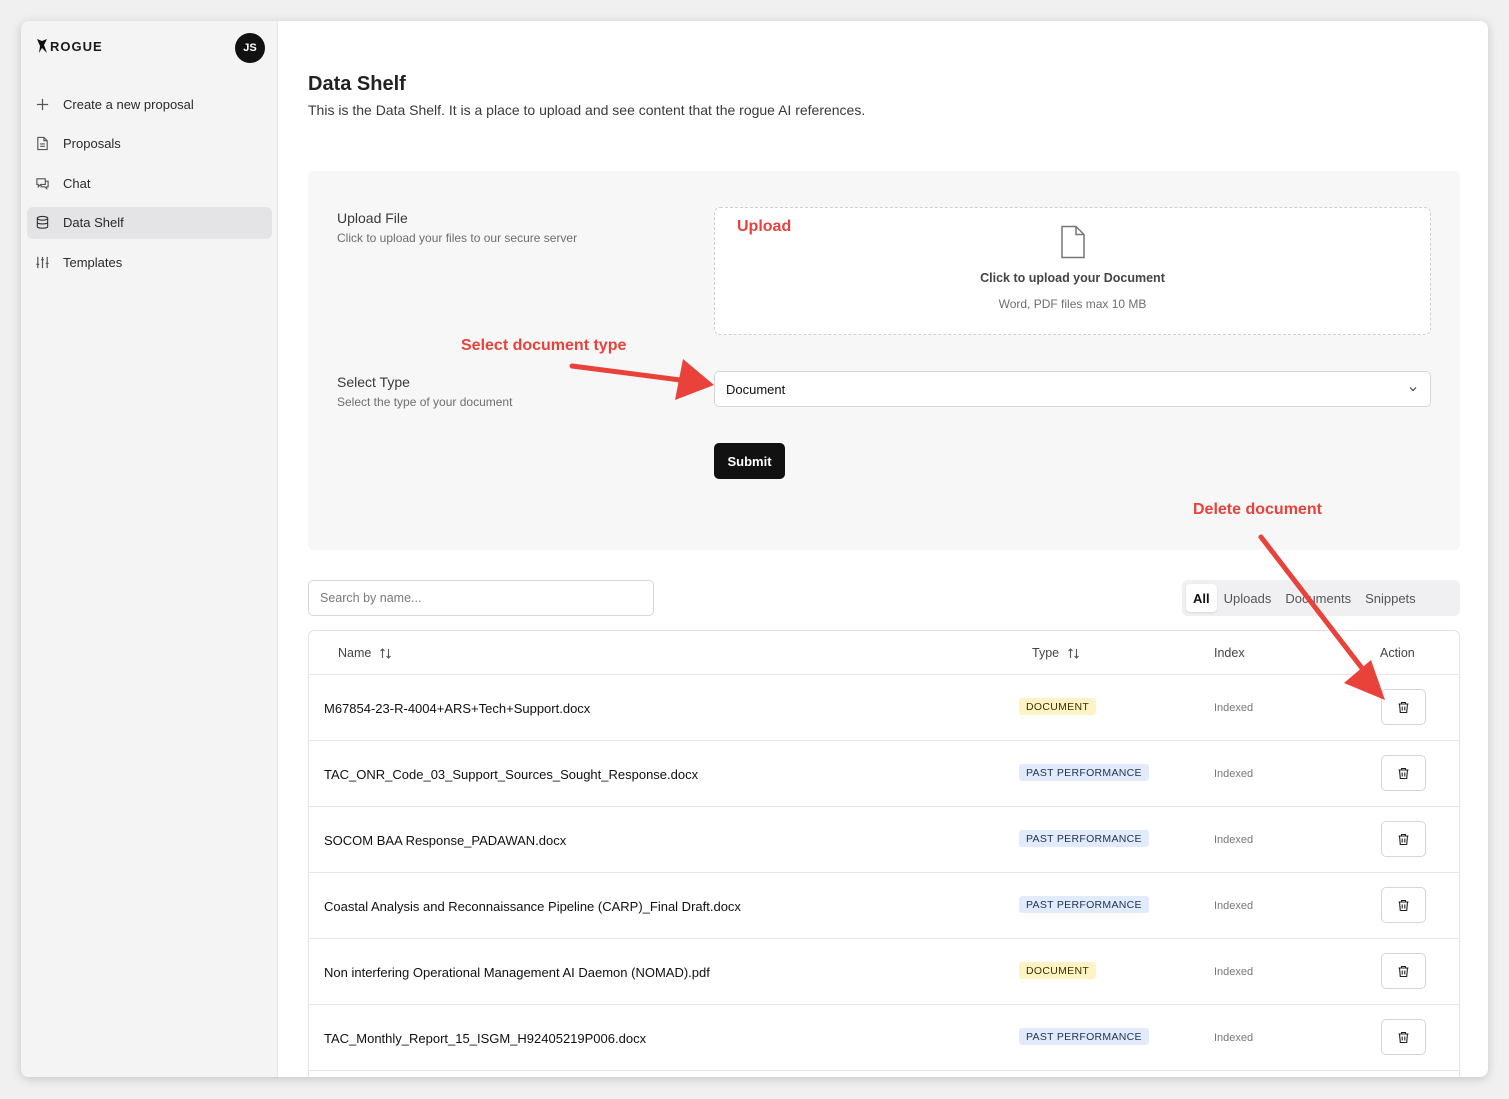 Image resolution: width=1509 pixels, height=1099 pixels. What do you see at coordinates (149, 144) in the screenshot?
I see `sidebar-item-proposals: Proposals` at bounding box center [149, 144].